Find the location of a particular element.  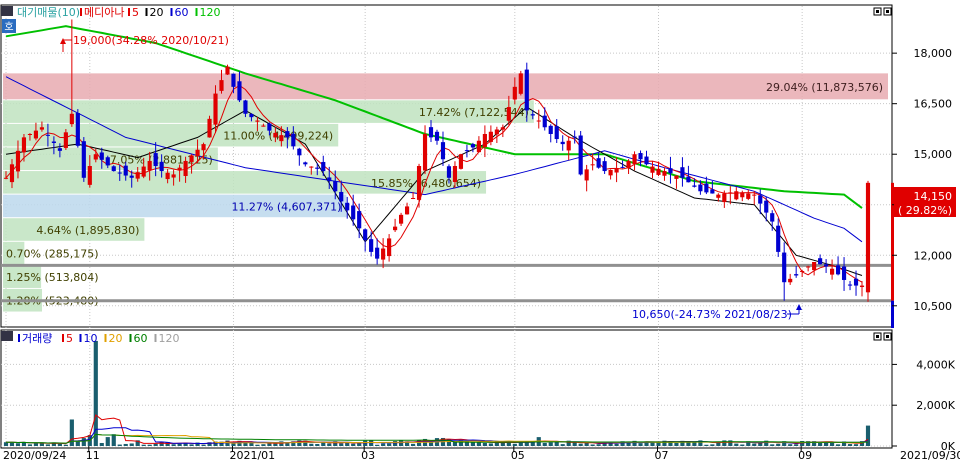

date-tick-label: 03 is located at coordinates (368, 455).